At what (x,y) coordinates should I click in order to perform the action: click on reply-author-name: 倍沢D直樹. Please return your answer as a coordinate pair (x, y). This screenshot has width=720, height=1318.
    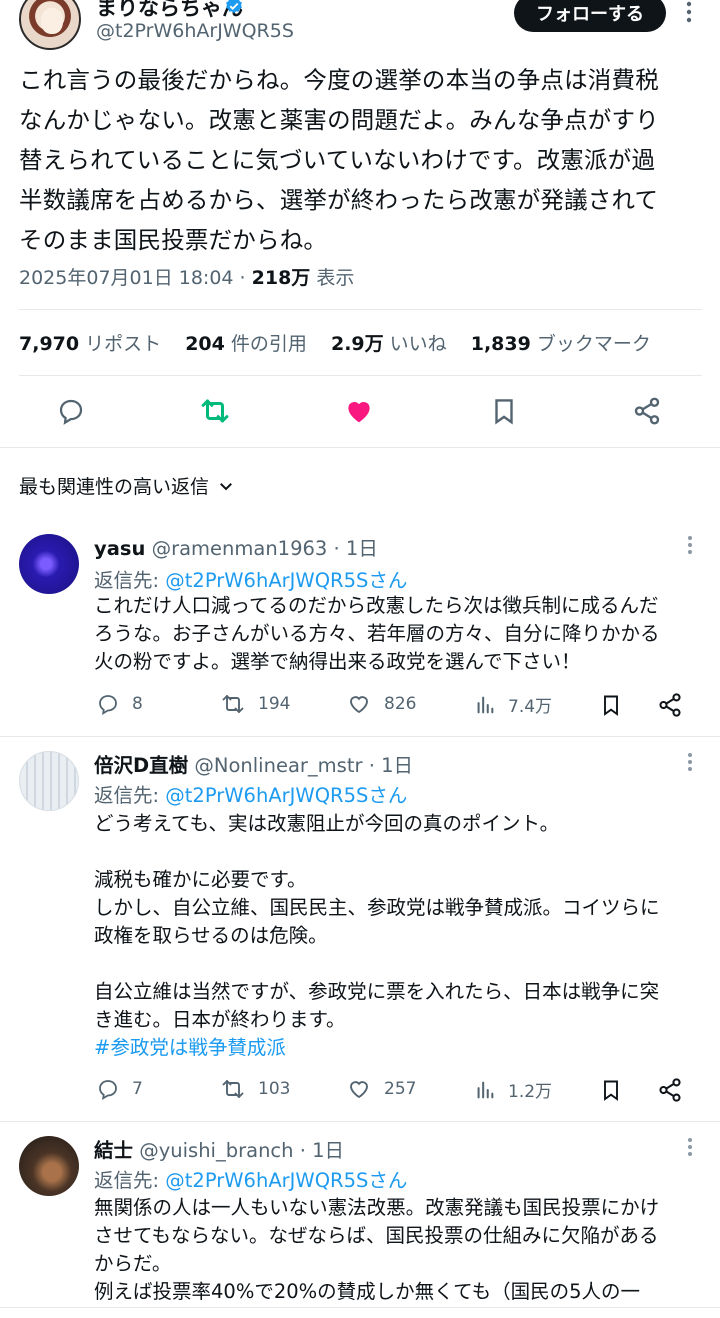
    Looking at the image, I should click on (141, 765).